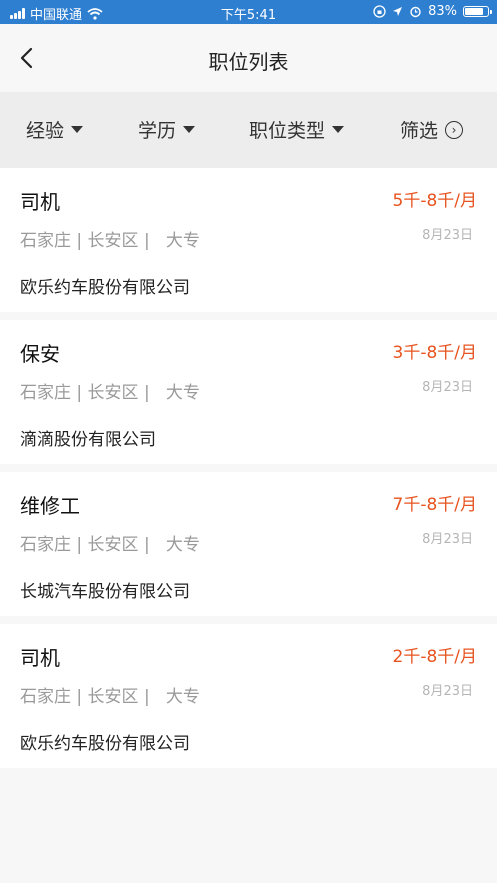  What do you see at coordinates (379, 11) in the screenshot?
I see `lock-rotation-icon` at bounding box center [379, 11].